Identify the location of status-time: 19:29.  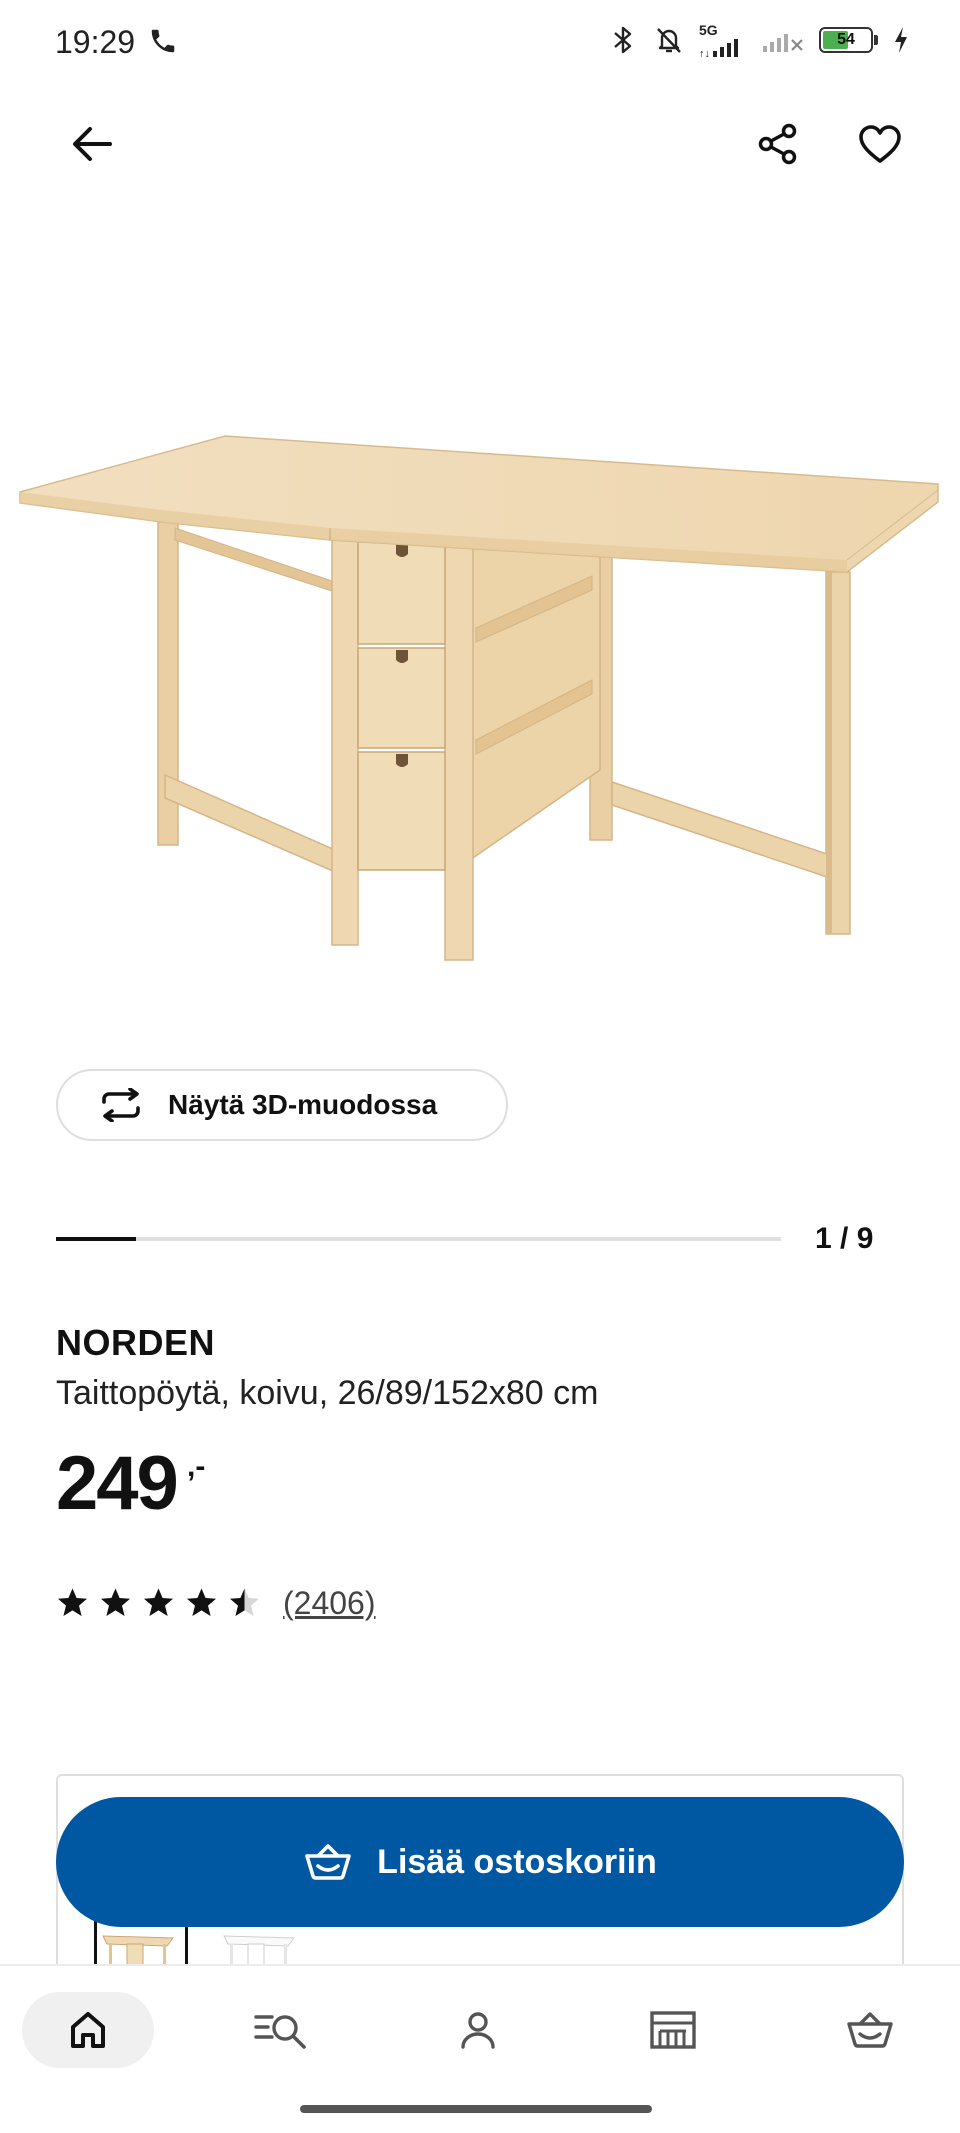
(95, 42).